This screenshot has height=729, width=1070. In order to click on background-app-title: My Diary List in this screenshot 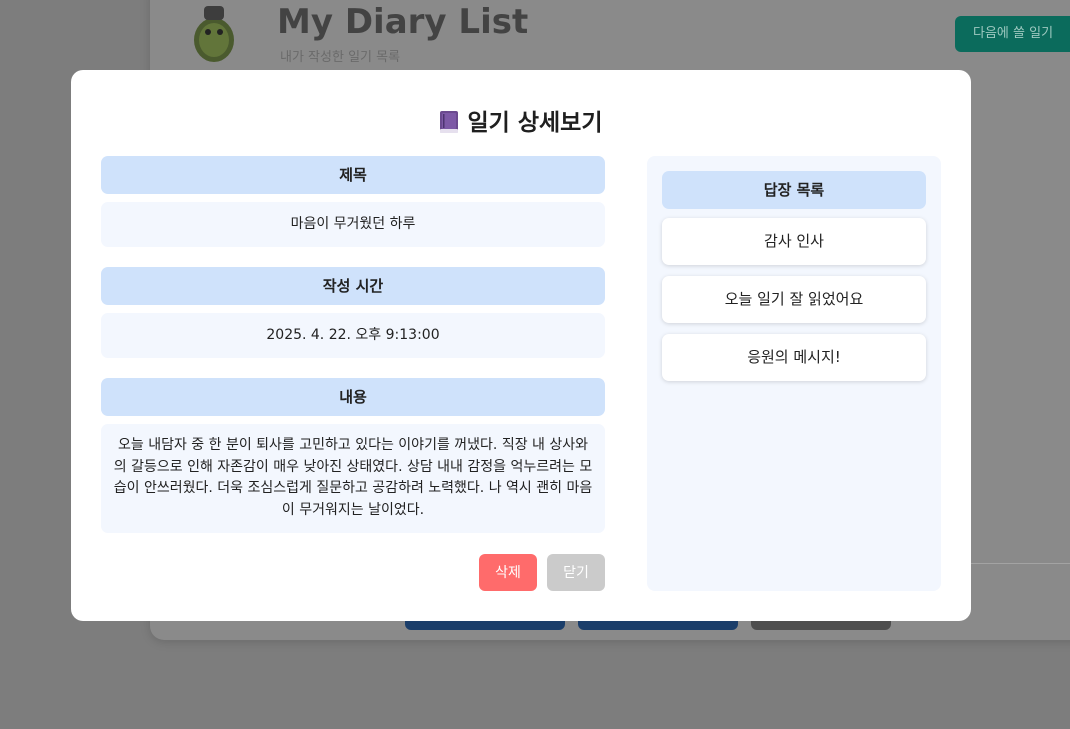, I will do `click(403, 22)`.